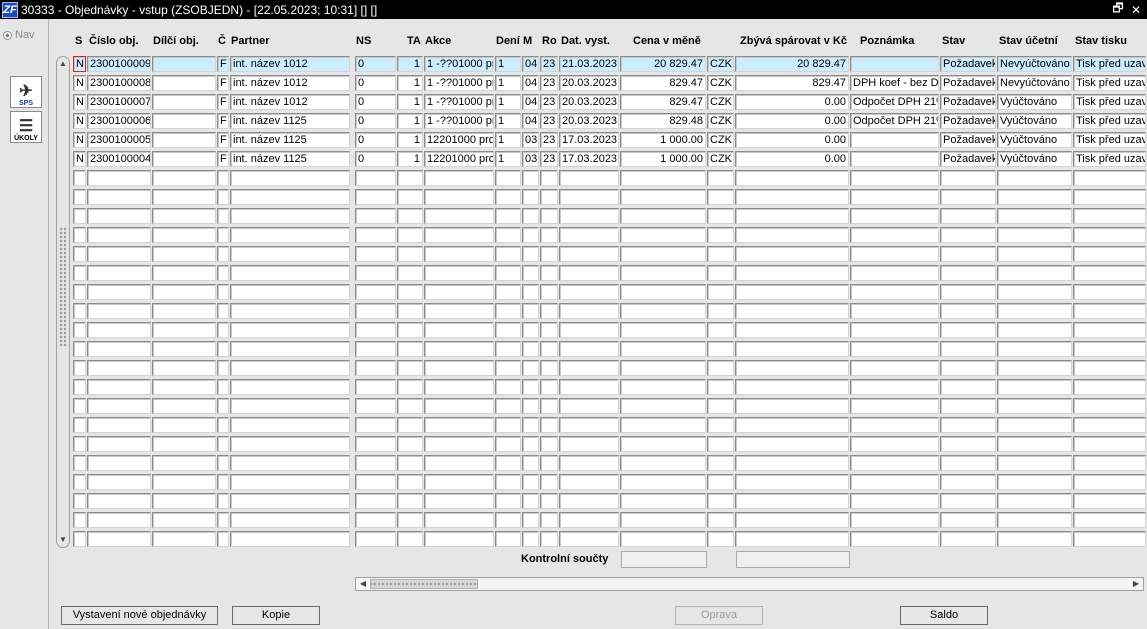  I want to click on cell-m: 03, so click(530, 159).